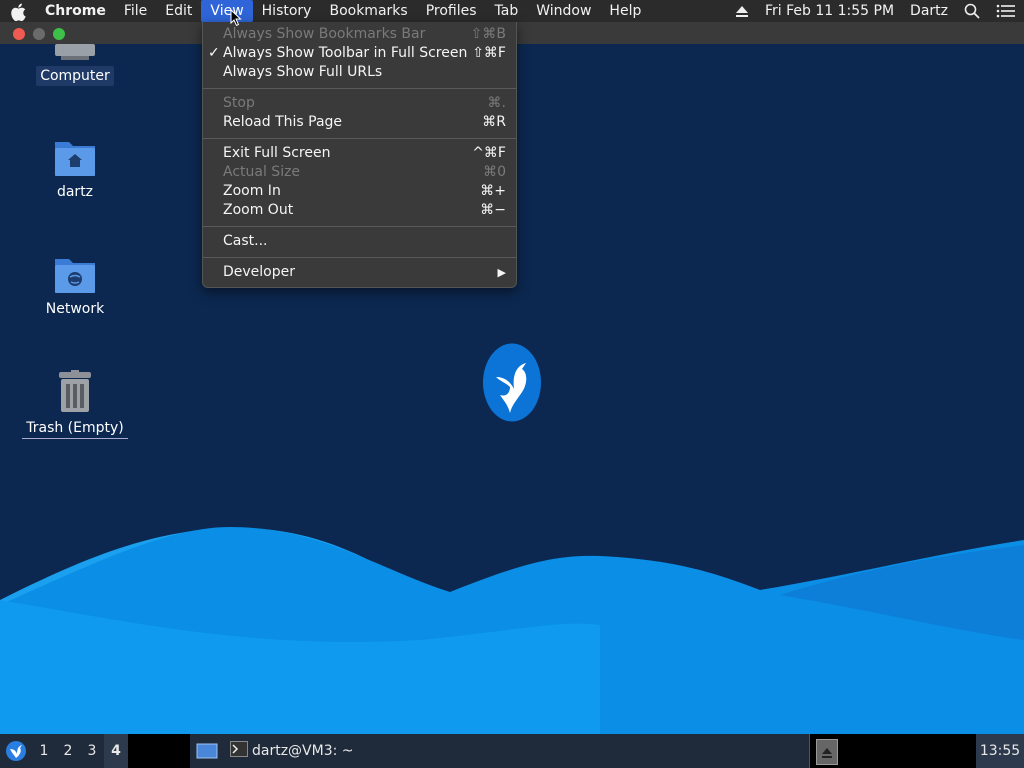 Image resolution: width=1024 pixels, height=768 pixels. Describe the element at coordinates (829, 11) in the screenshot. I see `menubar-datetime: Fri Feb 11 1:55 PM` at that location.